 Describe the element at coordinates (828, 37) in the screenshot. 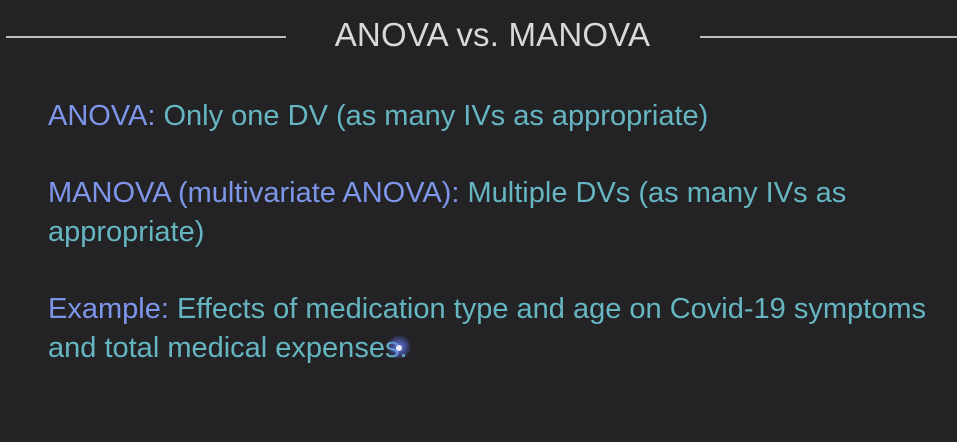

I see `title-rule-right` at that location.